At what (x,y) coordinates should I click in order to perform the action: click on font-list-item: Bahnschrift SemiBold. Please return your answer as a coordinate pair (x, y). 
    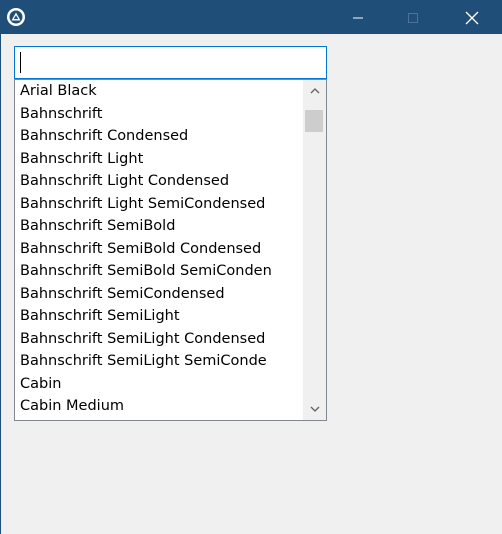
    Looking at the image, I should click on (159, 226).